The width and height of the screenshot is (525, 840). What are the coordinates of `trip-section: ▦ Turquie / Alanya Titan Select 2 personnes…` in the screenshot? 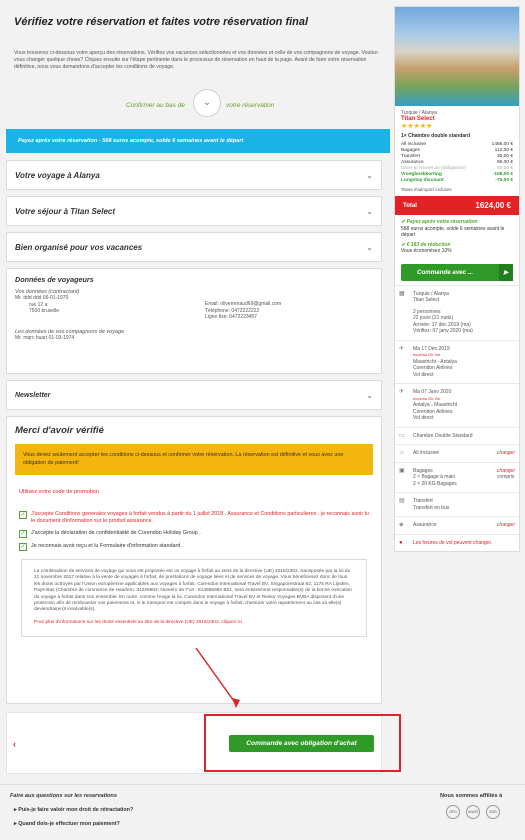 It's located at (457, 312).